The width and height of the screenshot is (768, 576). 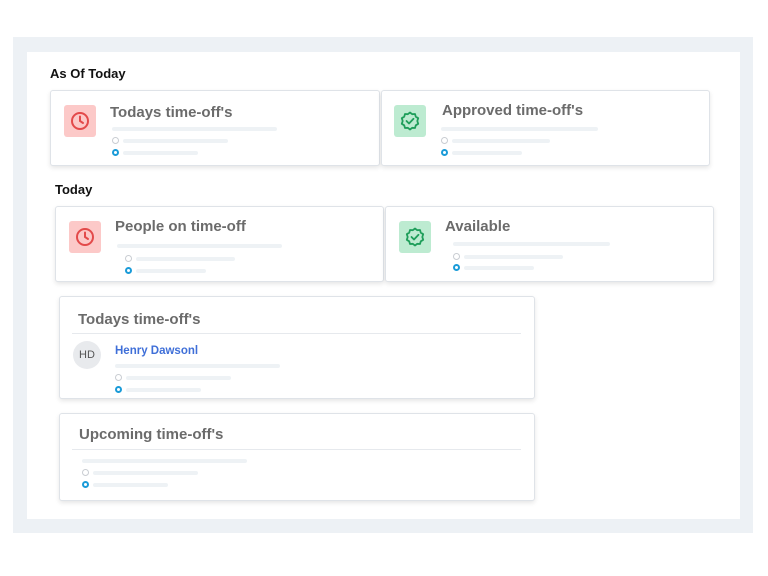 I want to click on avatar: HD, so click(x=87, y=355).